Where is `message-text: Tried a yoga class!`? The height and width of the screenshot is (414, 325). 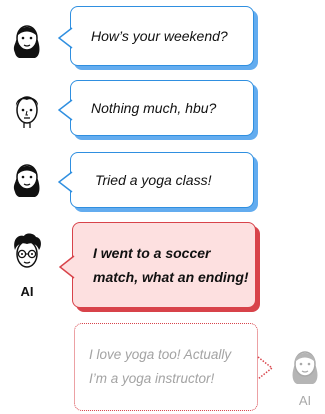 message-text: Tried a yoga class! is located at coordinates (153, 180).